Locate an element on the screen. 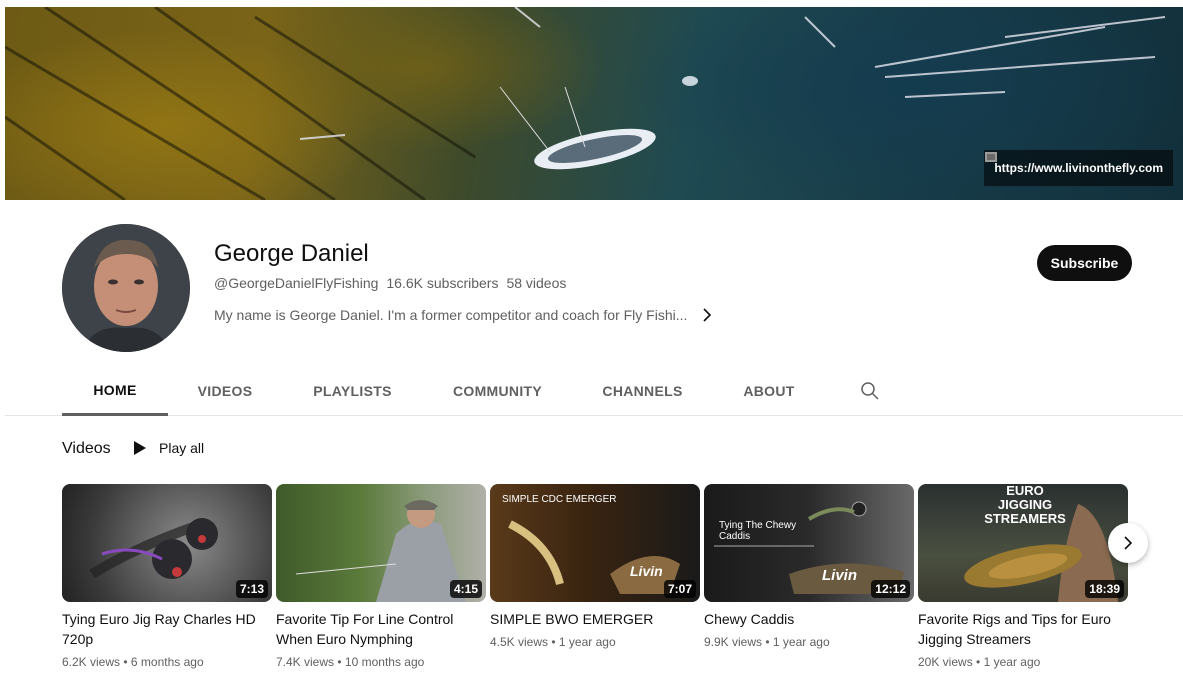 The image size is (1183, 696). video-title: Chewy Caddis is located at coordinates (804, 619).